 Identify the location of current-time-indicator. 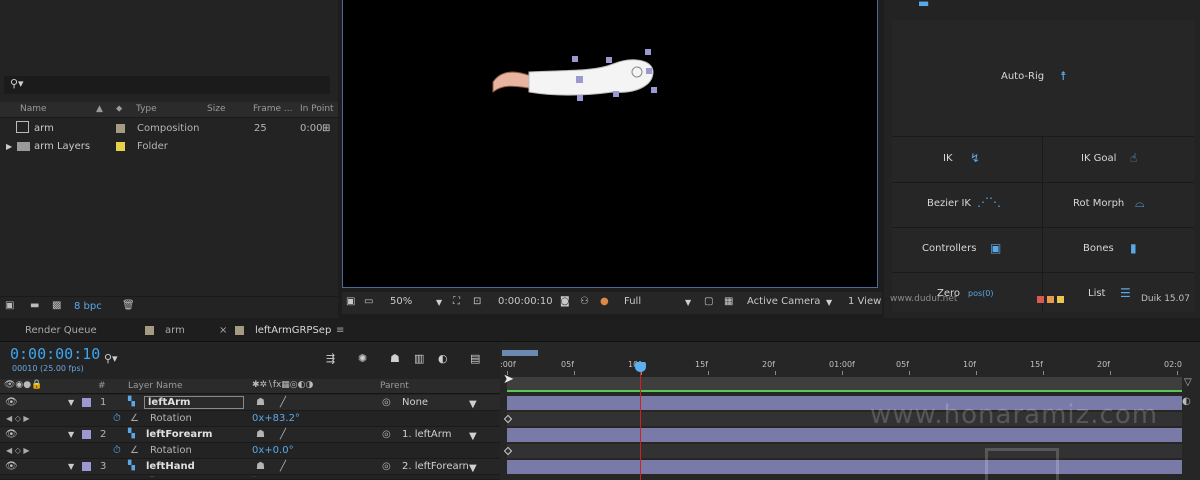
(640, 367).